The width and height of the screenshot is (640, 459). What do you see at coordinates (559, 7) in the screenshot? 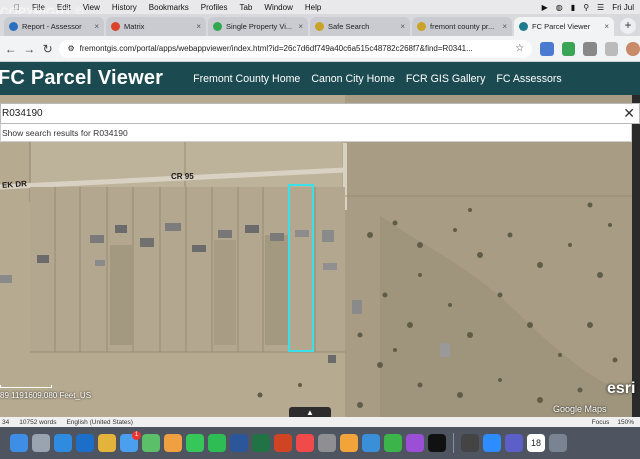
I see `wifi-icon: ◍` at bounding box center [559, 7].